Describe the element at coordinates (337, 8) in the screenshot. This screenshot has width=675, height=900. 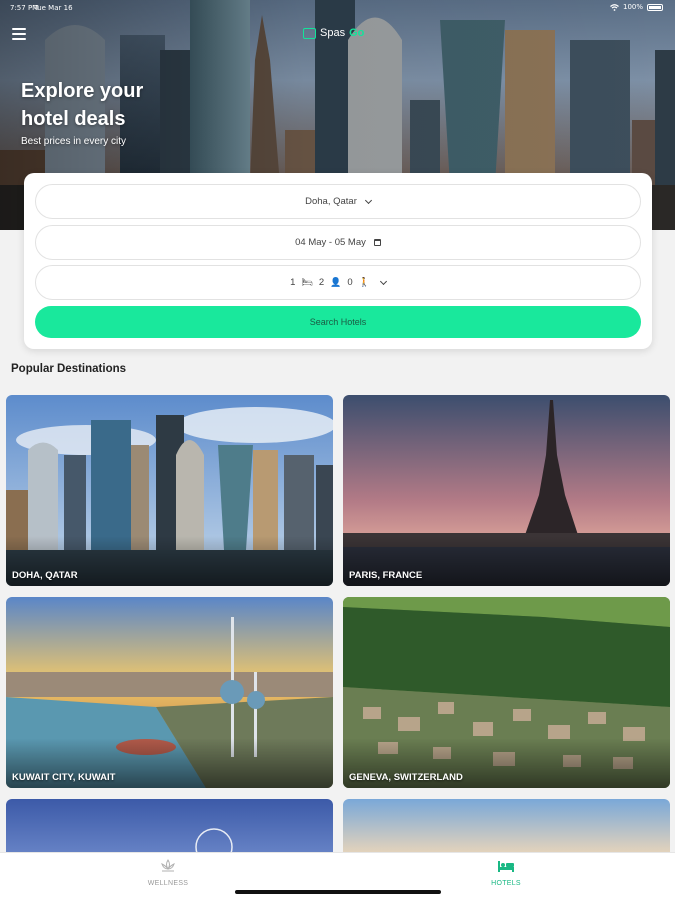
I see `status-bar: 7:57 PM Tue Mar 16 100%` at that location.